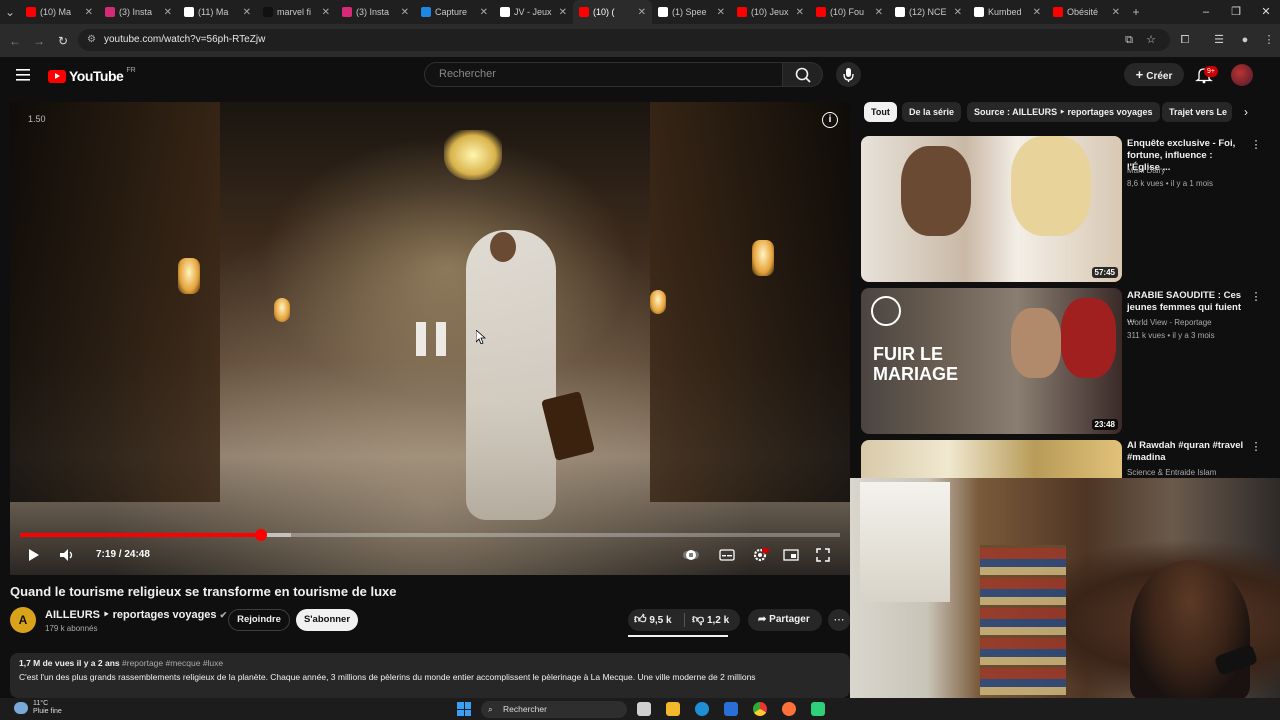 This screenshot has height=720, width=1280. I want to click on play-button, so click(33, 555).